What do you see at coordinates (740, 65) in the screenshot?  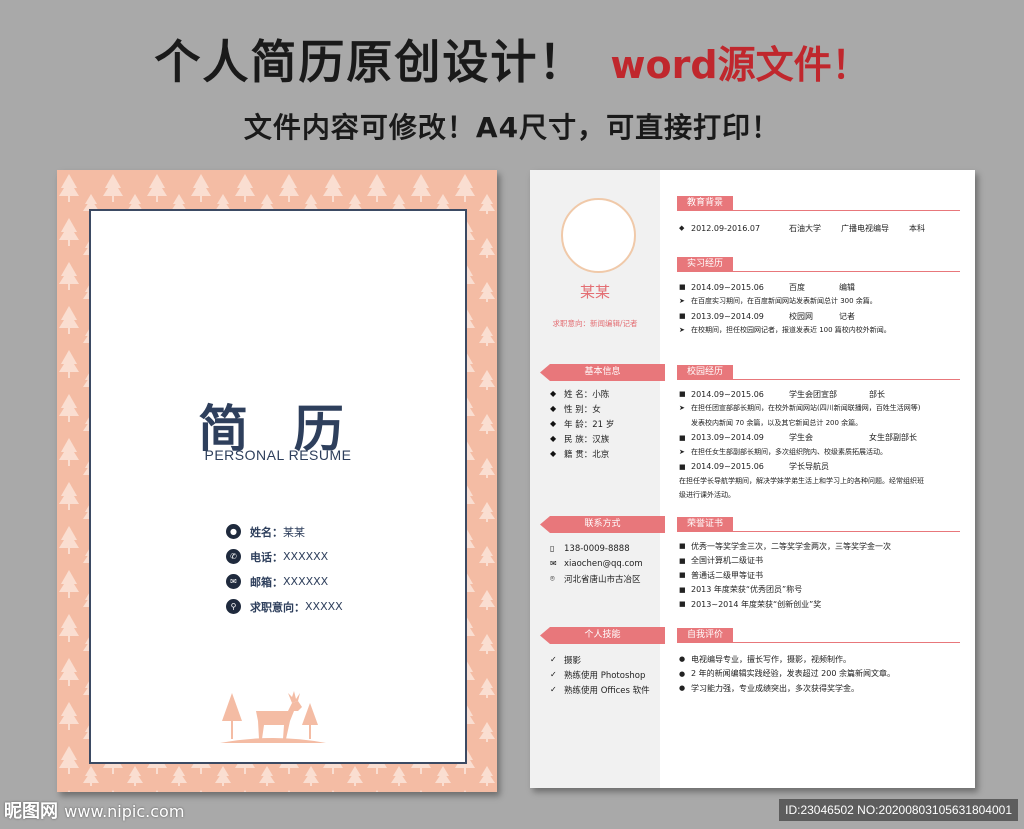 I see `headline-accent: word源文件！` at bounding box center [740, 65].